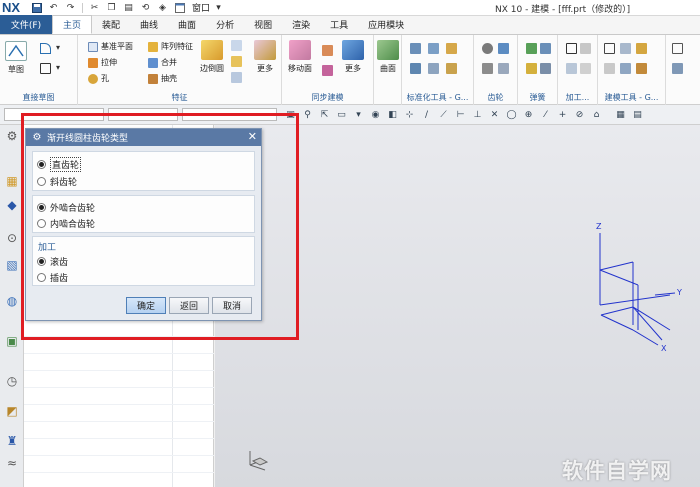  What do you see at coordinates (26, 24) in the screenshot?
I see `file-menu: 文件(F)` at bounding box center [26, 24].